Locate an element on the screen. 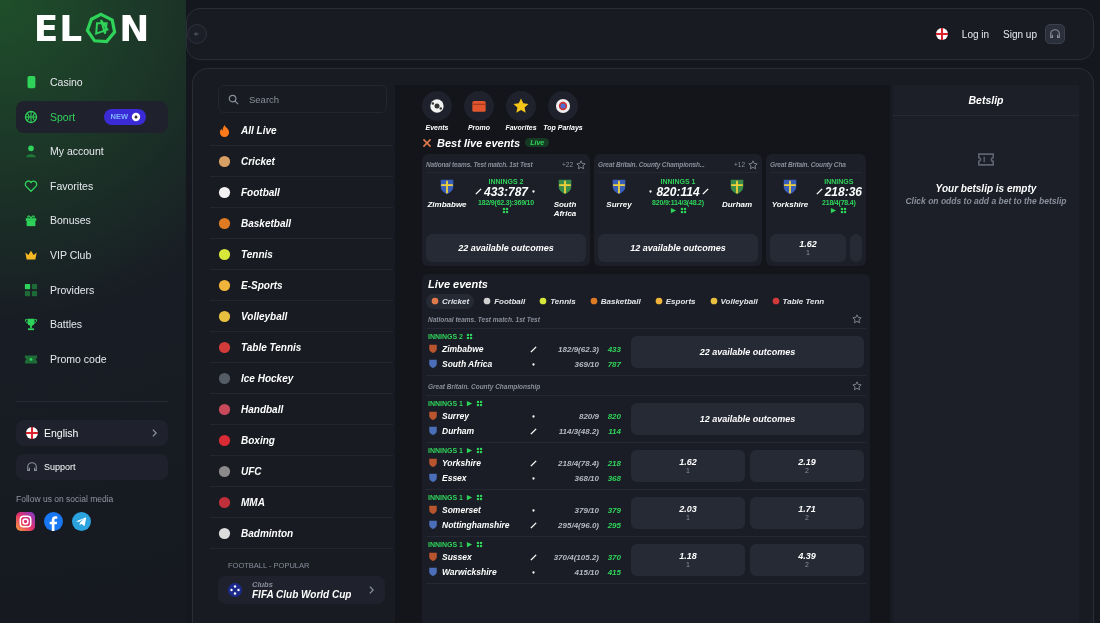  login-link: Log in is located at coordinates (975, 34).